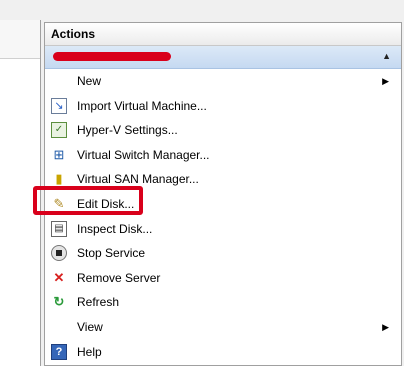  What do you see at coordinates (98, 302) in the screenshot?
I see `action-label: Refresh` at bounding box center [98, 302].